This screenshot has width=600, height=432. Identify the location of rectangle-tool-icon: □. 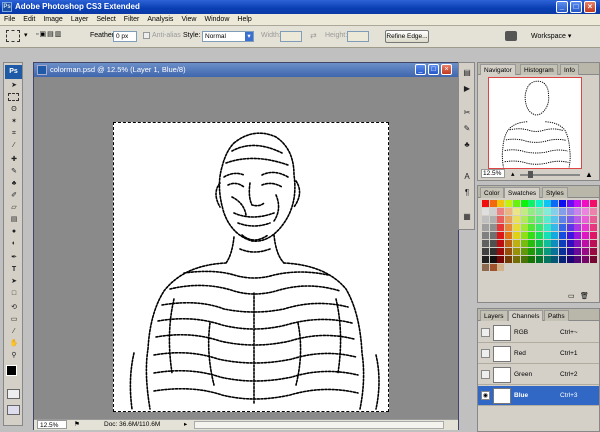
(14, 294).